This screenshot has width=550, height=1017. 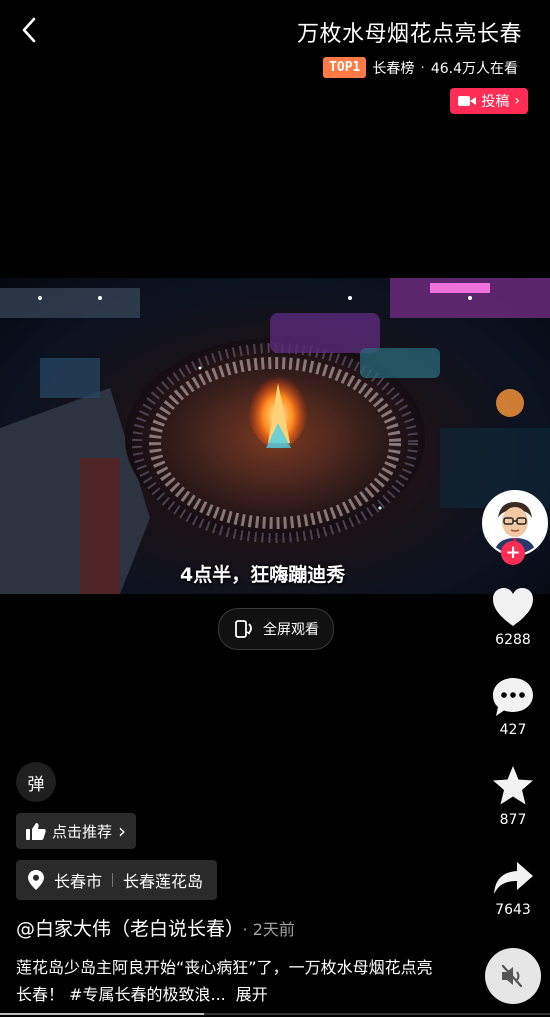 What do you see at coordinates (163, 881) in the screenshot?
I see `location-place: 长春莲花岛` at bounding box center [163, 881].